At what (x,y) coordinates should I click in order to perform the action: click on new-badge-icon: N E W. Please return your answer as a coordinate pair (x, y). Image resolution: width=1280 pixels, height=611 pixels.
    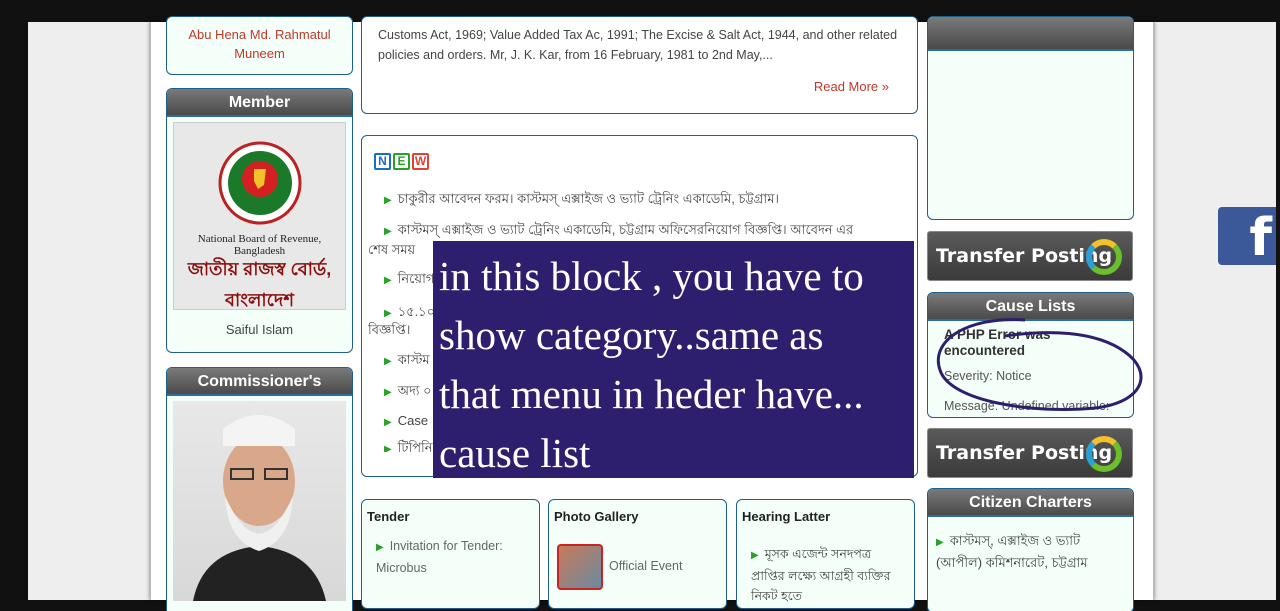
    Looking at the image, I should click on (401, 161).